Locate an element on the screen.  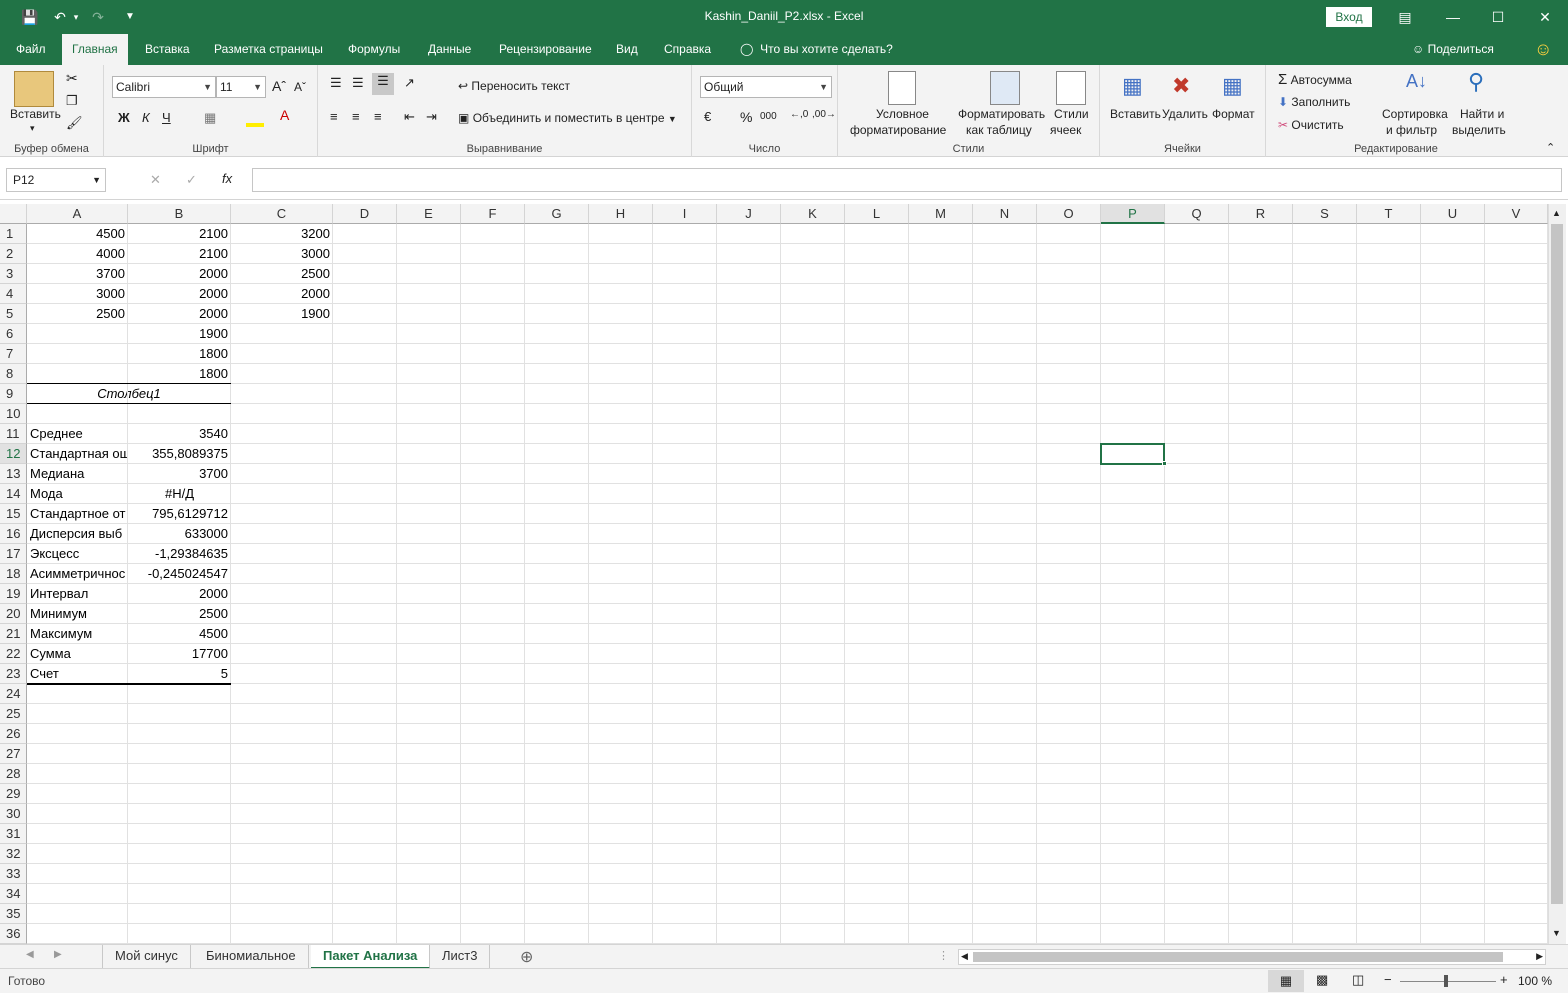
row-header-20: 20 is located at coordinates (13, 614).